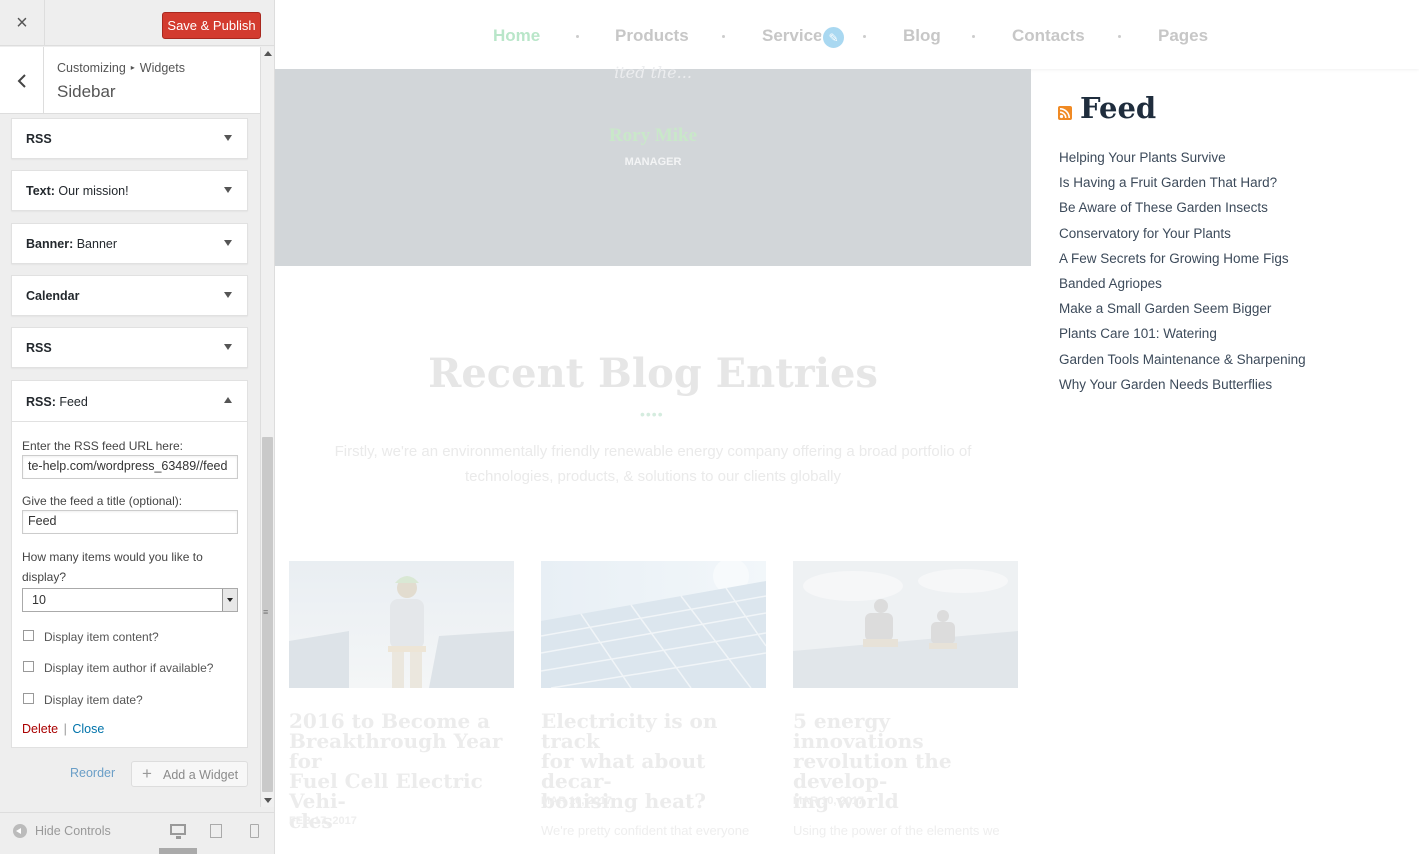 The width and height of the screenshot is (1419, 854). What do you see at coordinates (53, 296) in the screenshot?
I see `widget-type: Calendar` at bounding box center [53, 296].